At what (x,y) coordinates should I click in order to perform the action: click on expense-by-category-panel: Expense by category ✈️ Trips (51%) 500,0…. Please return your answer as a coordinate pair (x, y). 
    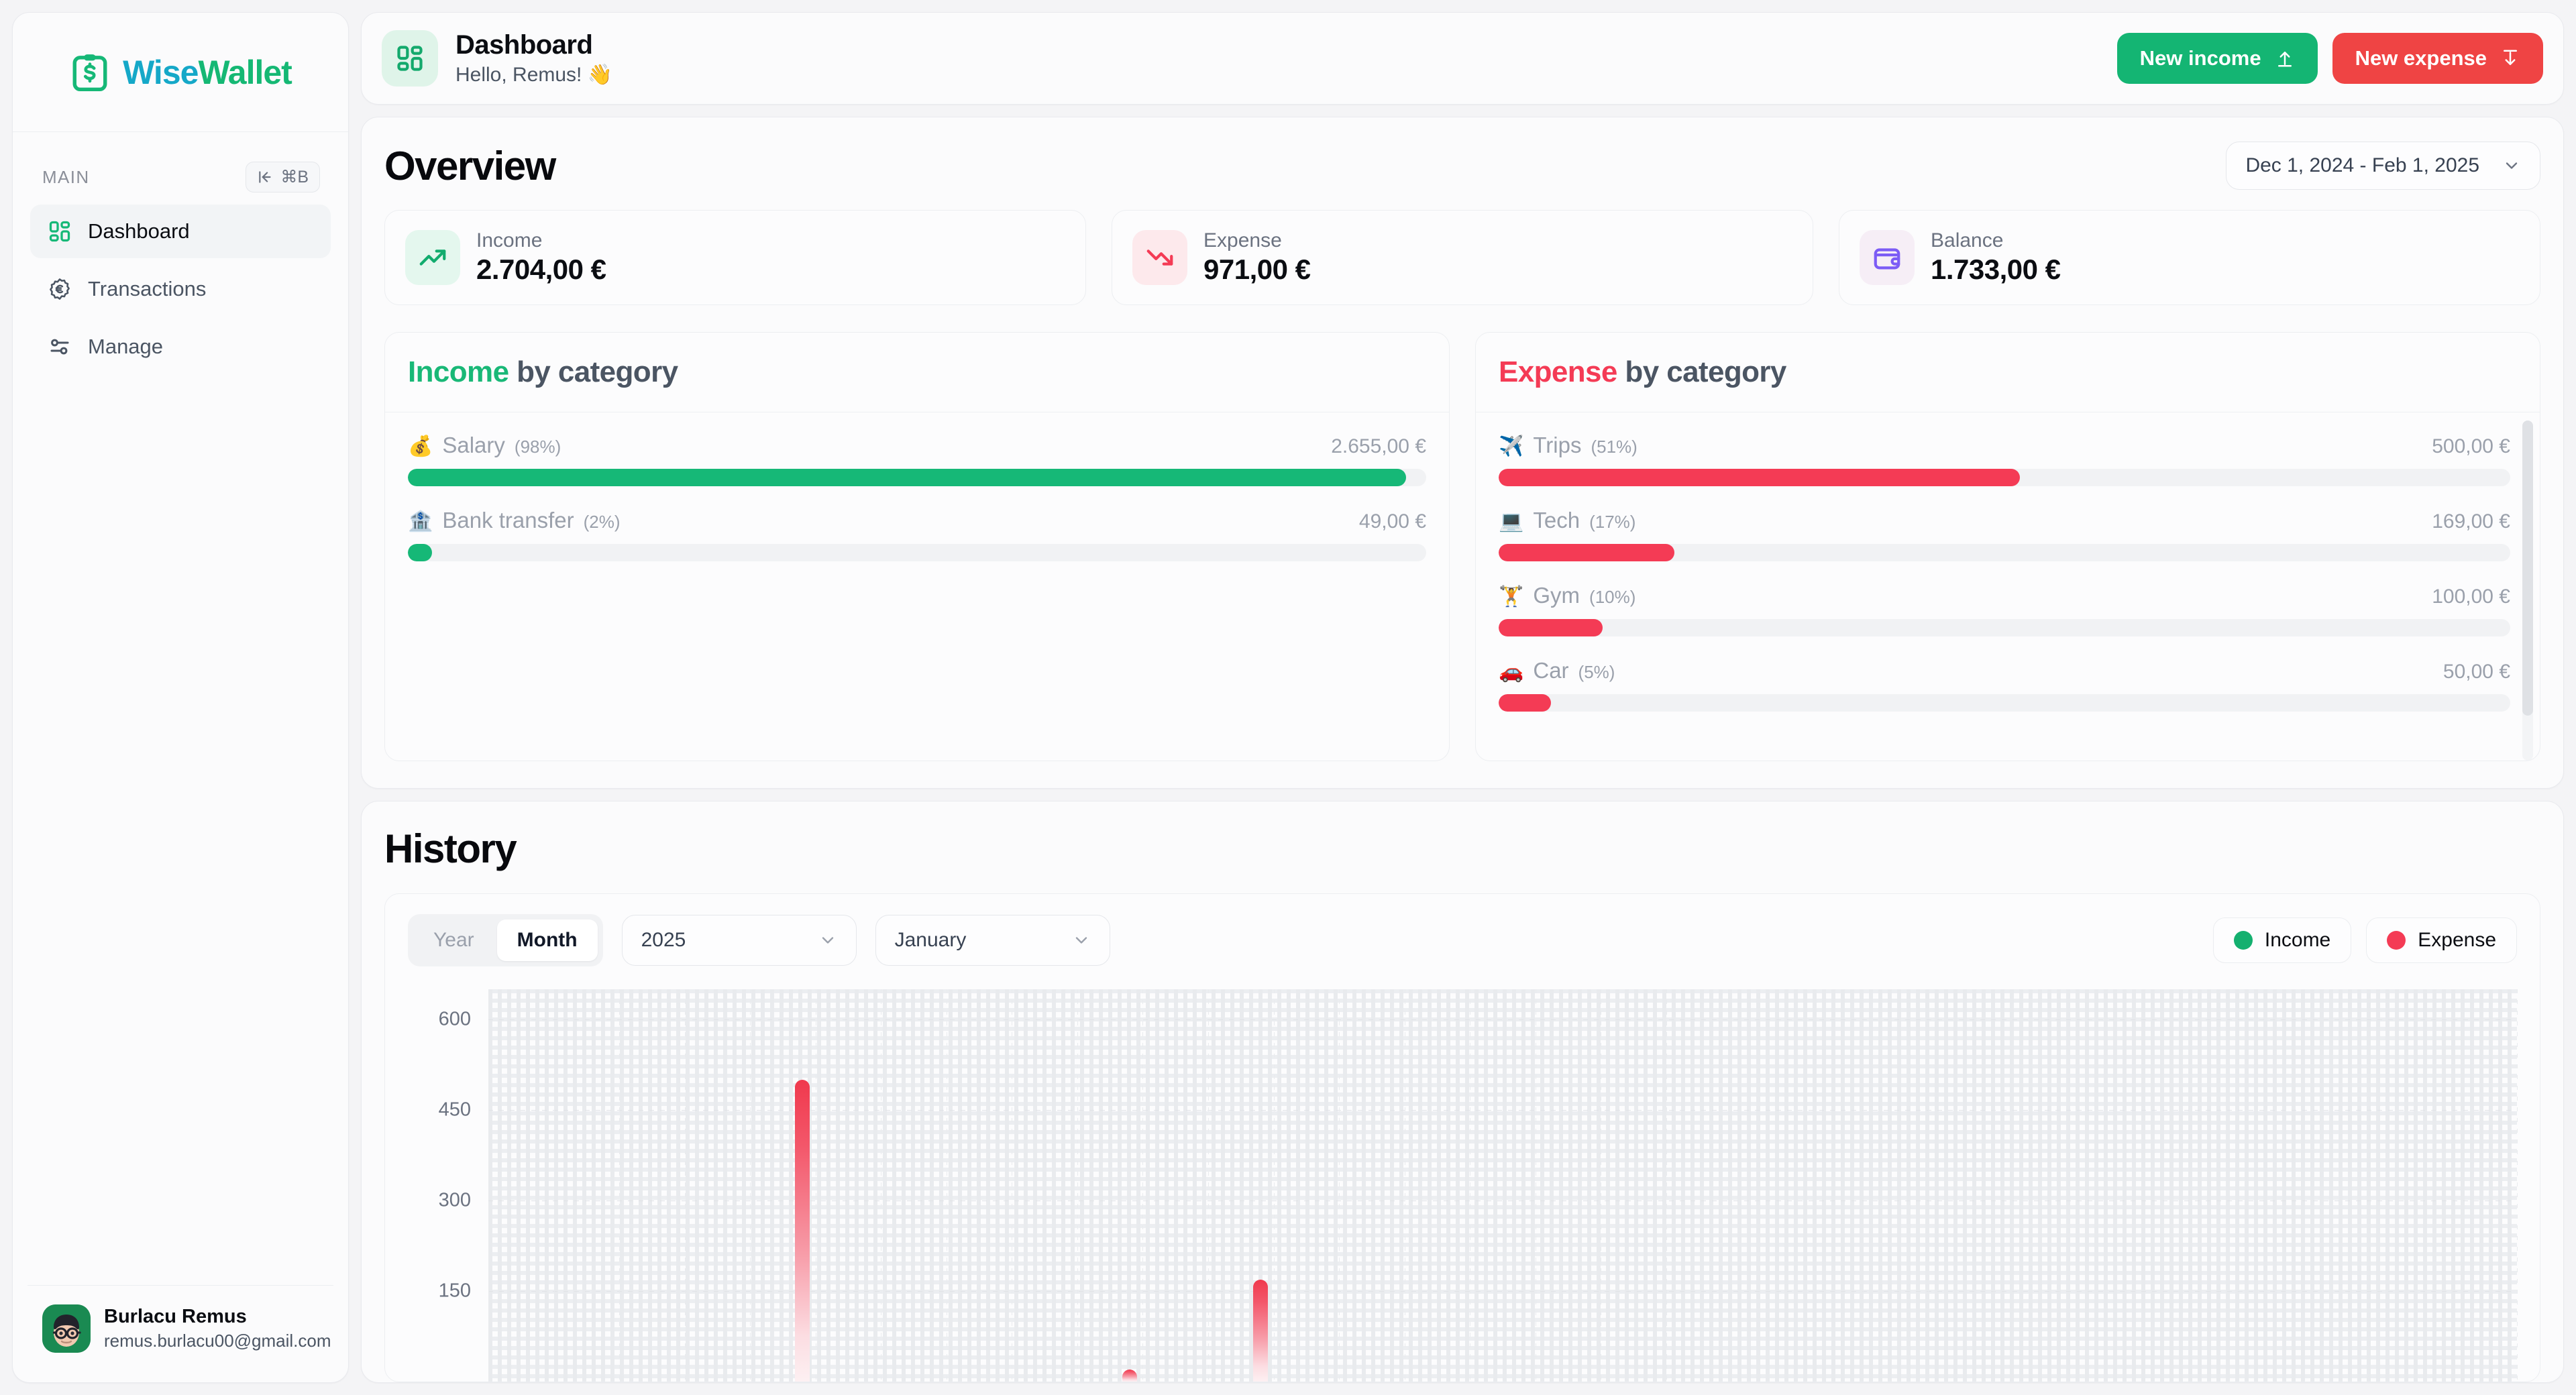
    Looking at the image, I should click on (2007, 546).